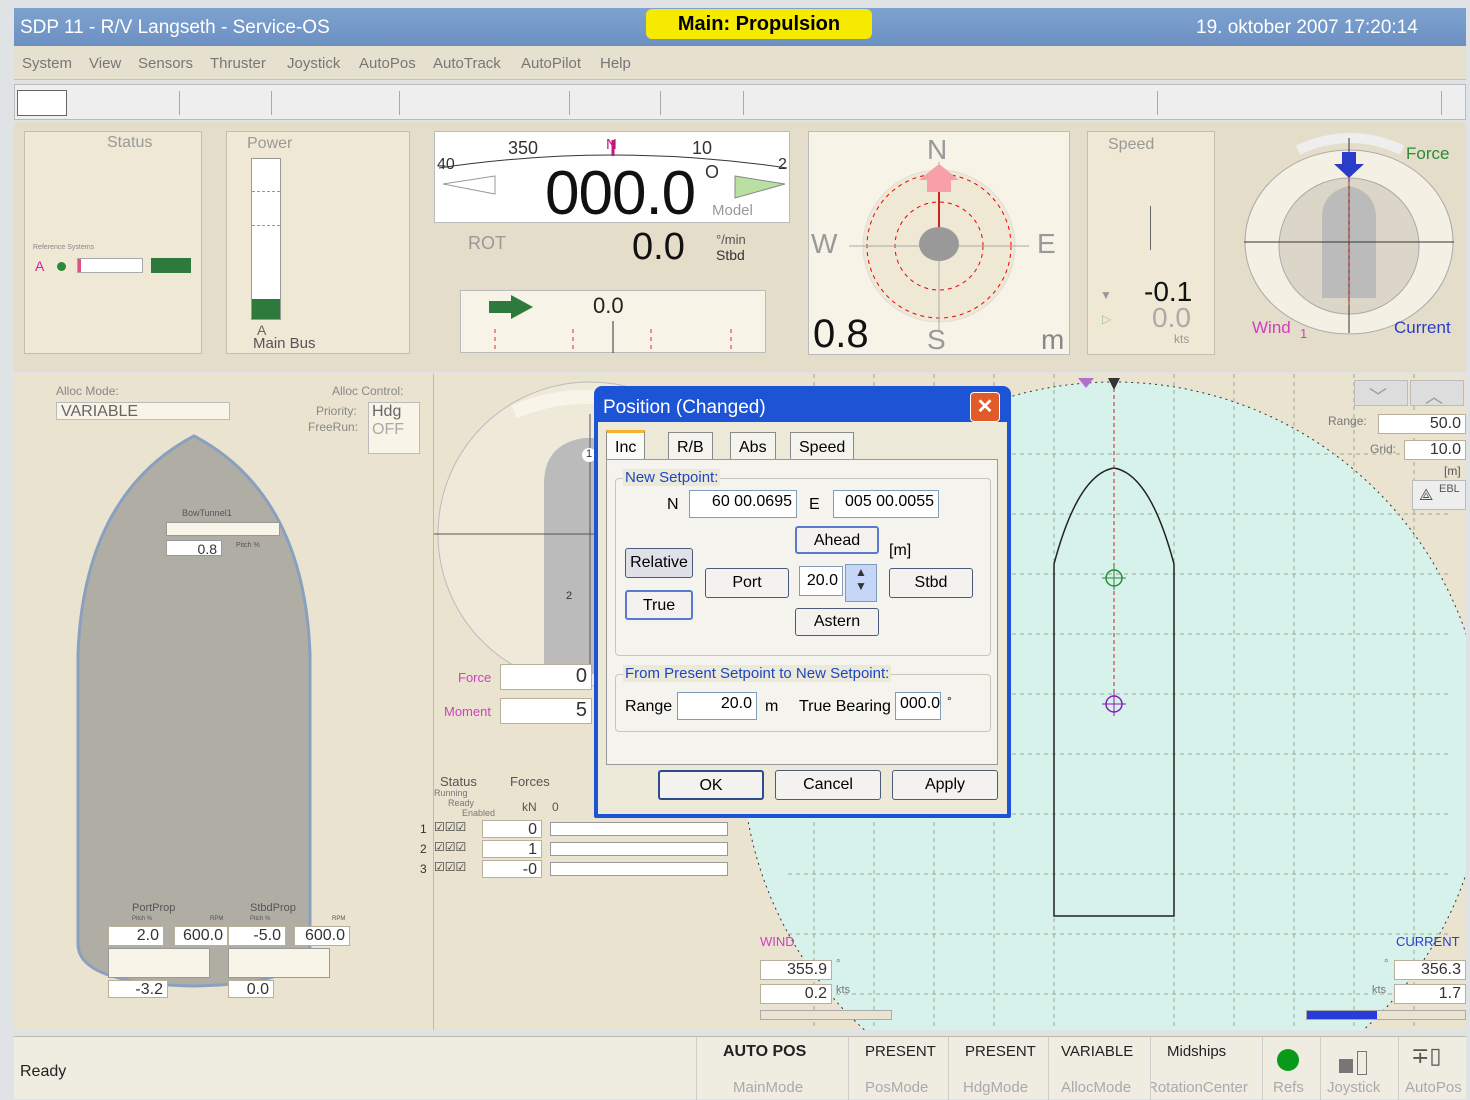  Describe the element at coordinates (423, 849) in the screenshot. I see `thruster-number: 2` at that location.